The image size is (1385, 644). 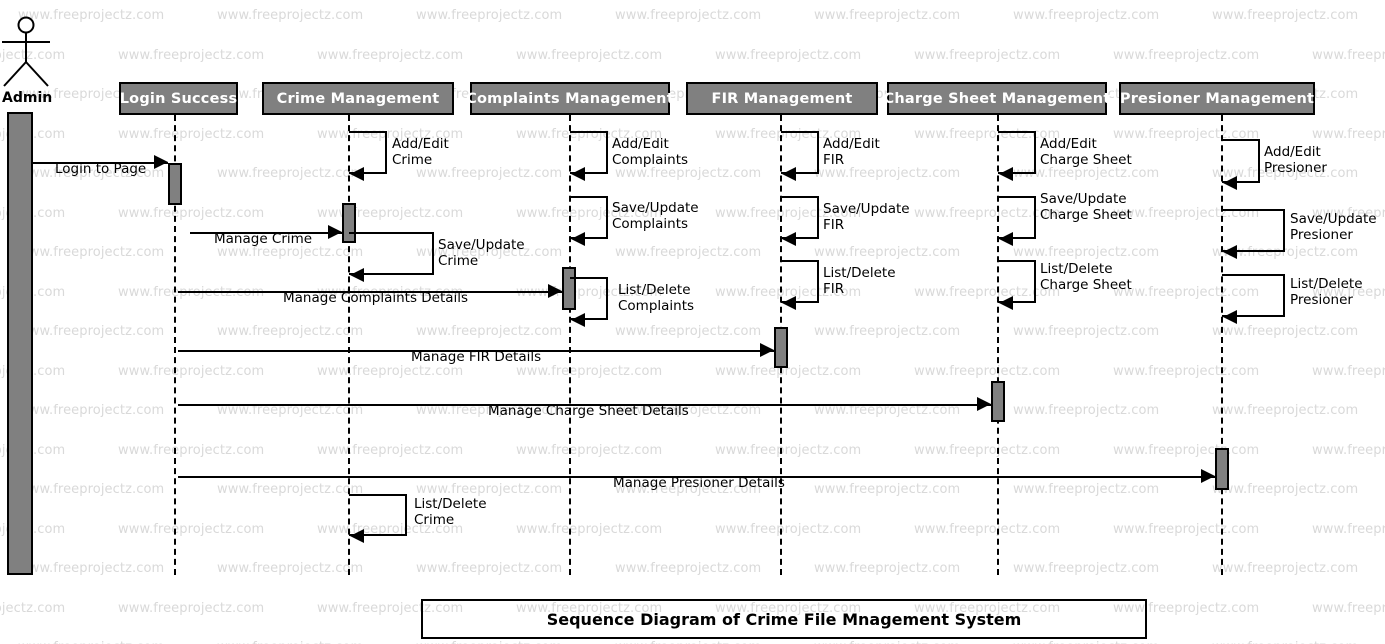 I want to click on self-message-arrowhead-addedit-complaints, so click(x=578, y=174).